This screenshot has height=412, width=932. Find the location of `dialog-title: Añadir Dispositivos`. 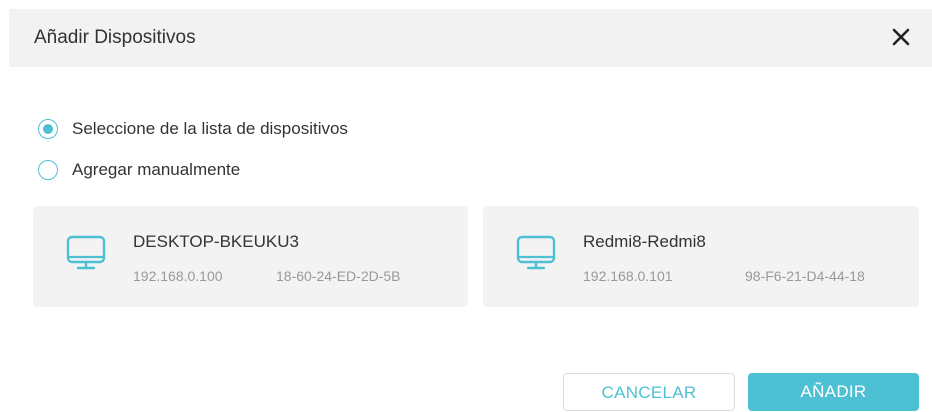

dialog-title: Añadir Dispositivos is located at coordinates (115, 37).